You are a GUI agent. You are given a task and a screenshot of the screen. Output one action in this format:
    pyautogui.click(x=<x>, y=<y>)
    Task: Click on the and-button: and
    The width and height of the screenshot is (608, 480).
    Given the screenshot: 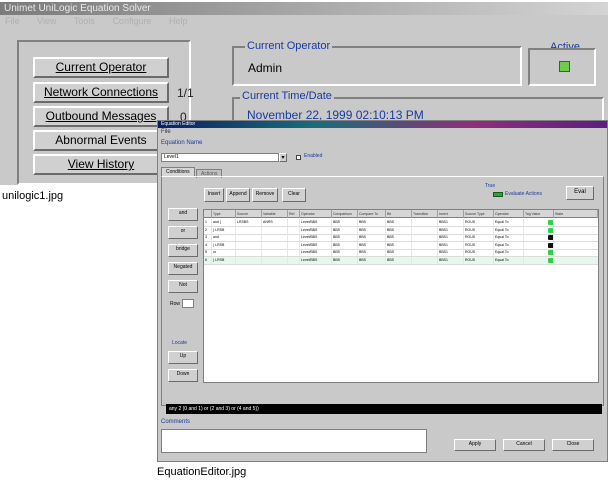 What is the action you would take?
    pyautogui.click(x=183, y=214)
    